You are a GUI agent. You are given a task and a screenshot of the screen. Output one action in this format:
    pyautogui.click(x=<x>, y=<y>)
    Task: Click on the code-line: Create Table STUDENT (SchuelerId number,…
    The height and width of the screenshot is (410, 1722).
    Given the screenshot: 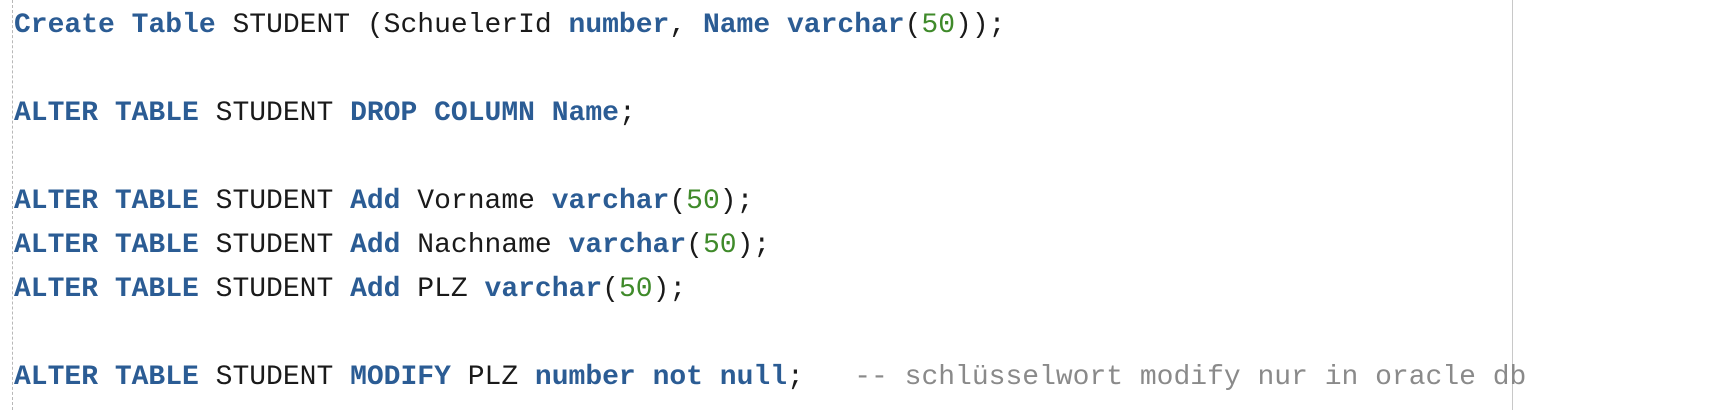 What is the action you would take?
    pyautogui.click(x=770, y=26)
    